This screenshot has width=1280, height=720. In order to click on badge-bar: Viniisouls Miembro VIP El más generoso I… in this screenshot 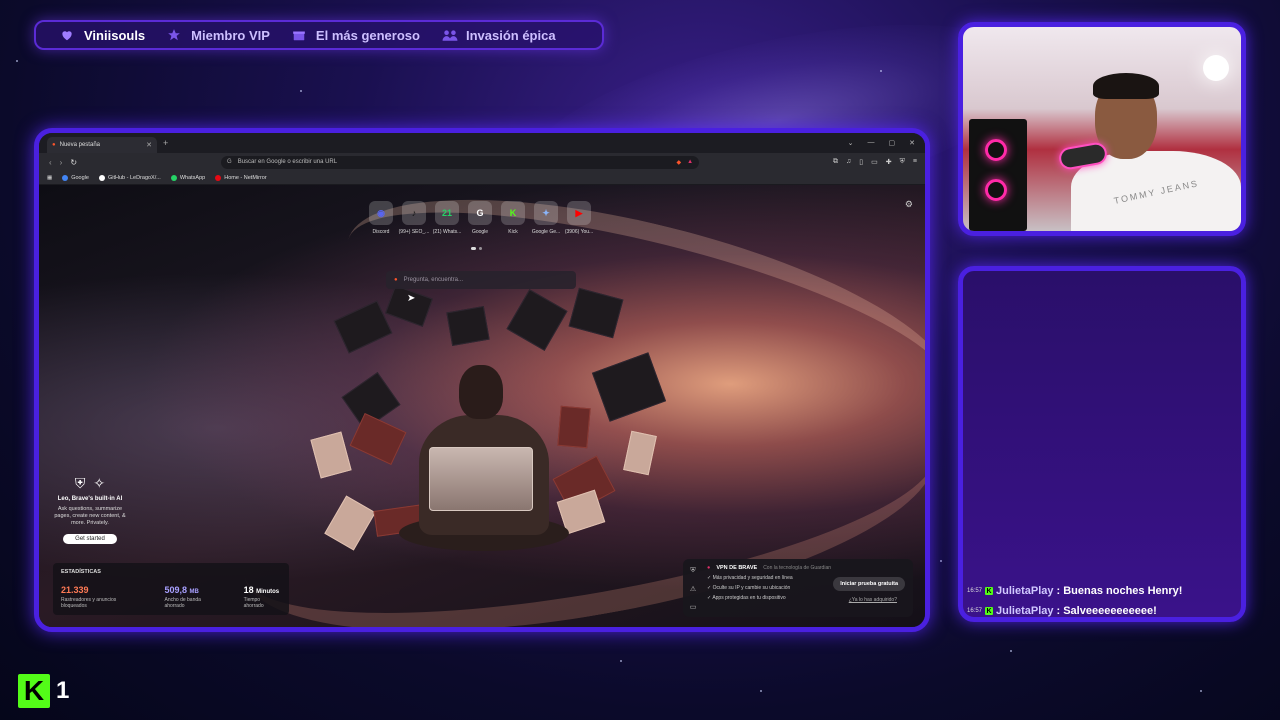, I will do `click(319, 35)`.